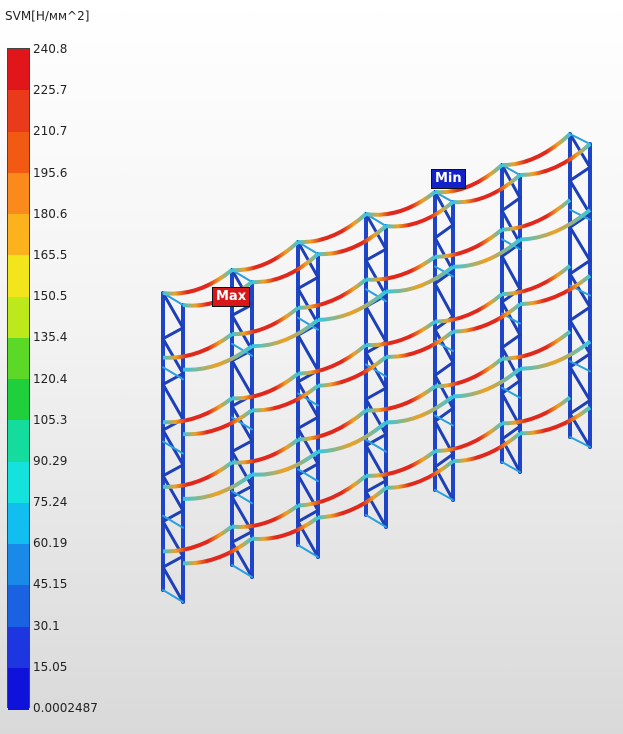  Describe the element at coordinates (173, 447) in the screenshot. I see `frame-rung` at that location.